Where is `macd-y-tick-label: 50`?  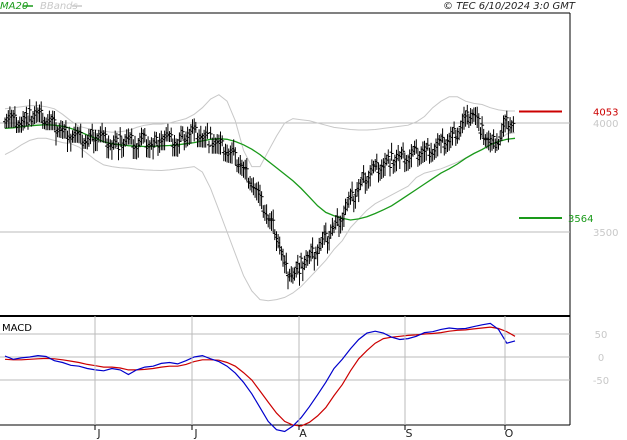
macd-y-tick-label: 50 is located at coordinates (601, 335).